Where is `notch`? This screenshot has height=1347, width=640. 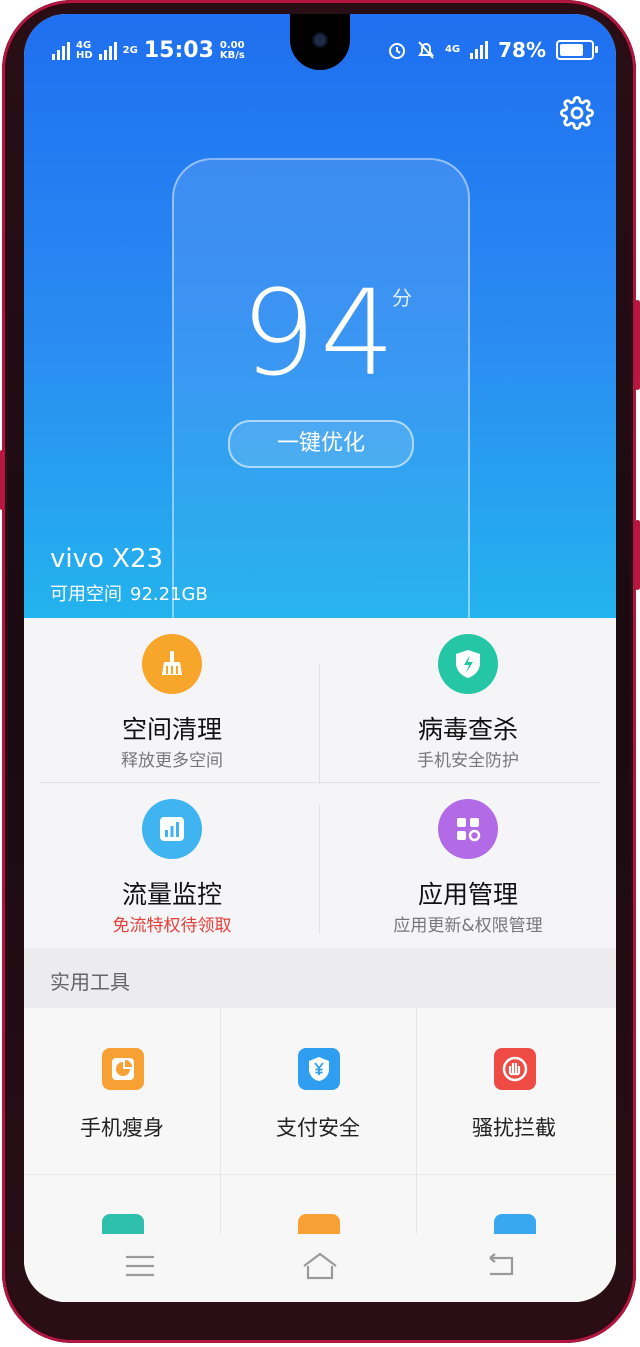
notch is located at coordinates (320, 42).